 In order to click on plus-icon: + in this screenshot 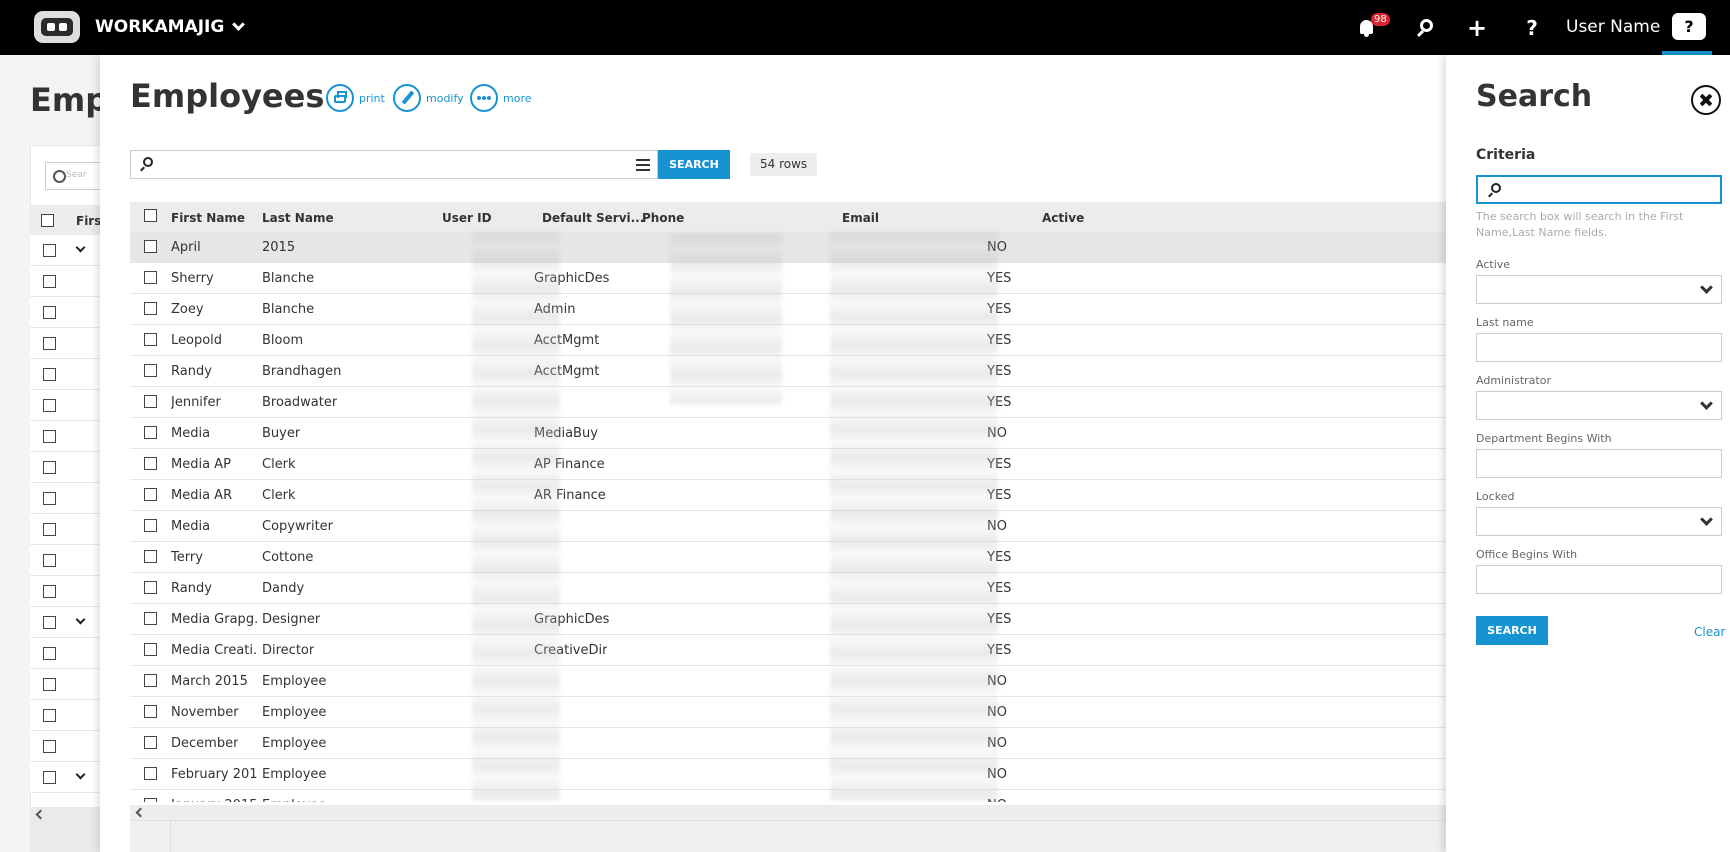, I will do `click(1477, 28)`.